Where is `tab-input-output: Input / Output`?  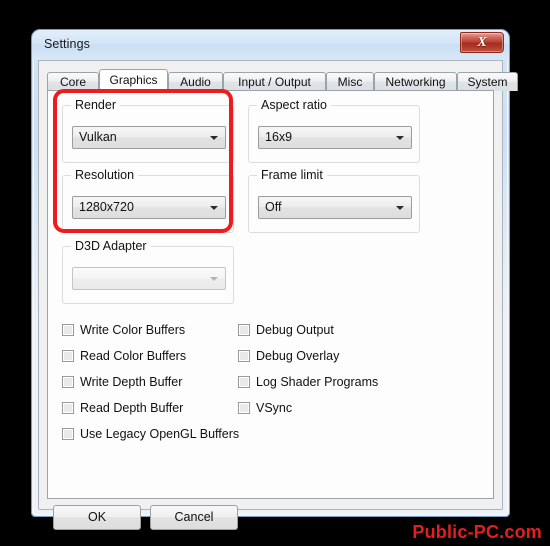 tab-input-output: Input / Output is located at coordinates (274, 81).